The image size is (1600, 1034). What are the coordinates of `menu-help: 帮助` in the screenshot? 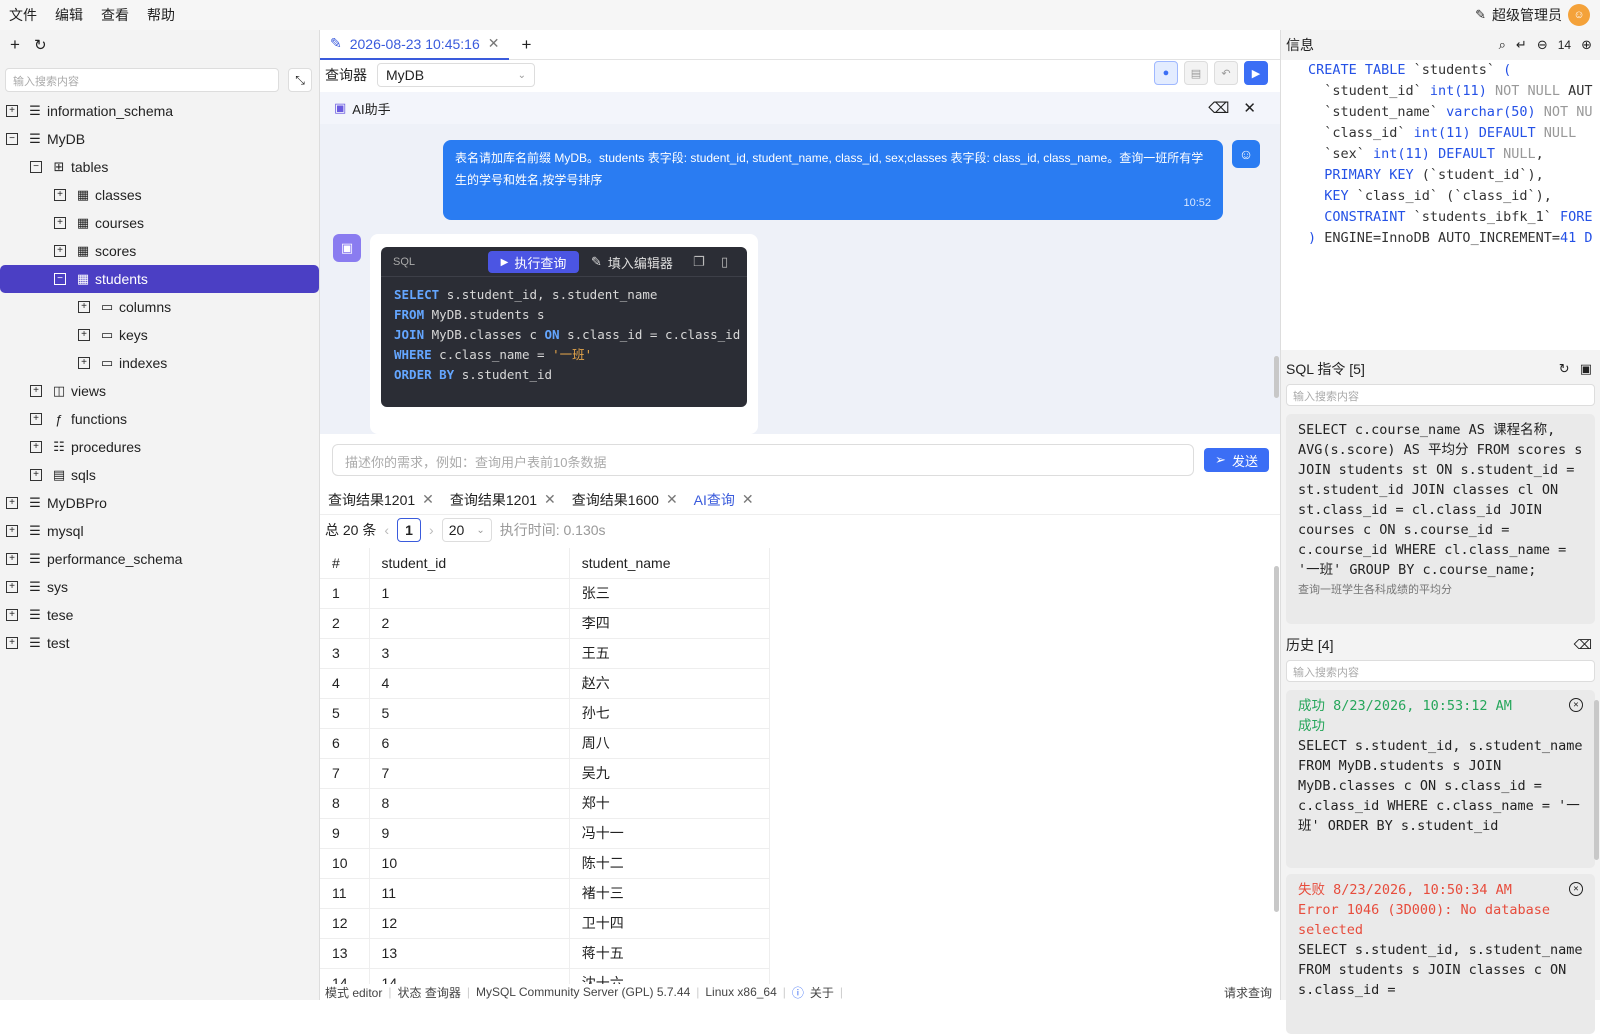 It's located at (161, 15).